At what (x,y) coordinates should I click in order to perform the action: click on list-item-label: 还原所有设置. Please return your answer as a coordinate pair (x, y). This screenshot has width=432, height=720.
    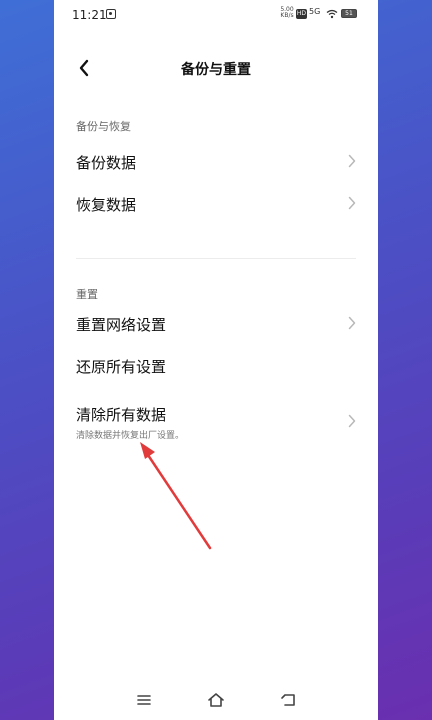
    Looking at the image, I should click on (121, 367).